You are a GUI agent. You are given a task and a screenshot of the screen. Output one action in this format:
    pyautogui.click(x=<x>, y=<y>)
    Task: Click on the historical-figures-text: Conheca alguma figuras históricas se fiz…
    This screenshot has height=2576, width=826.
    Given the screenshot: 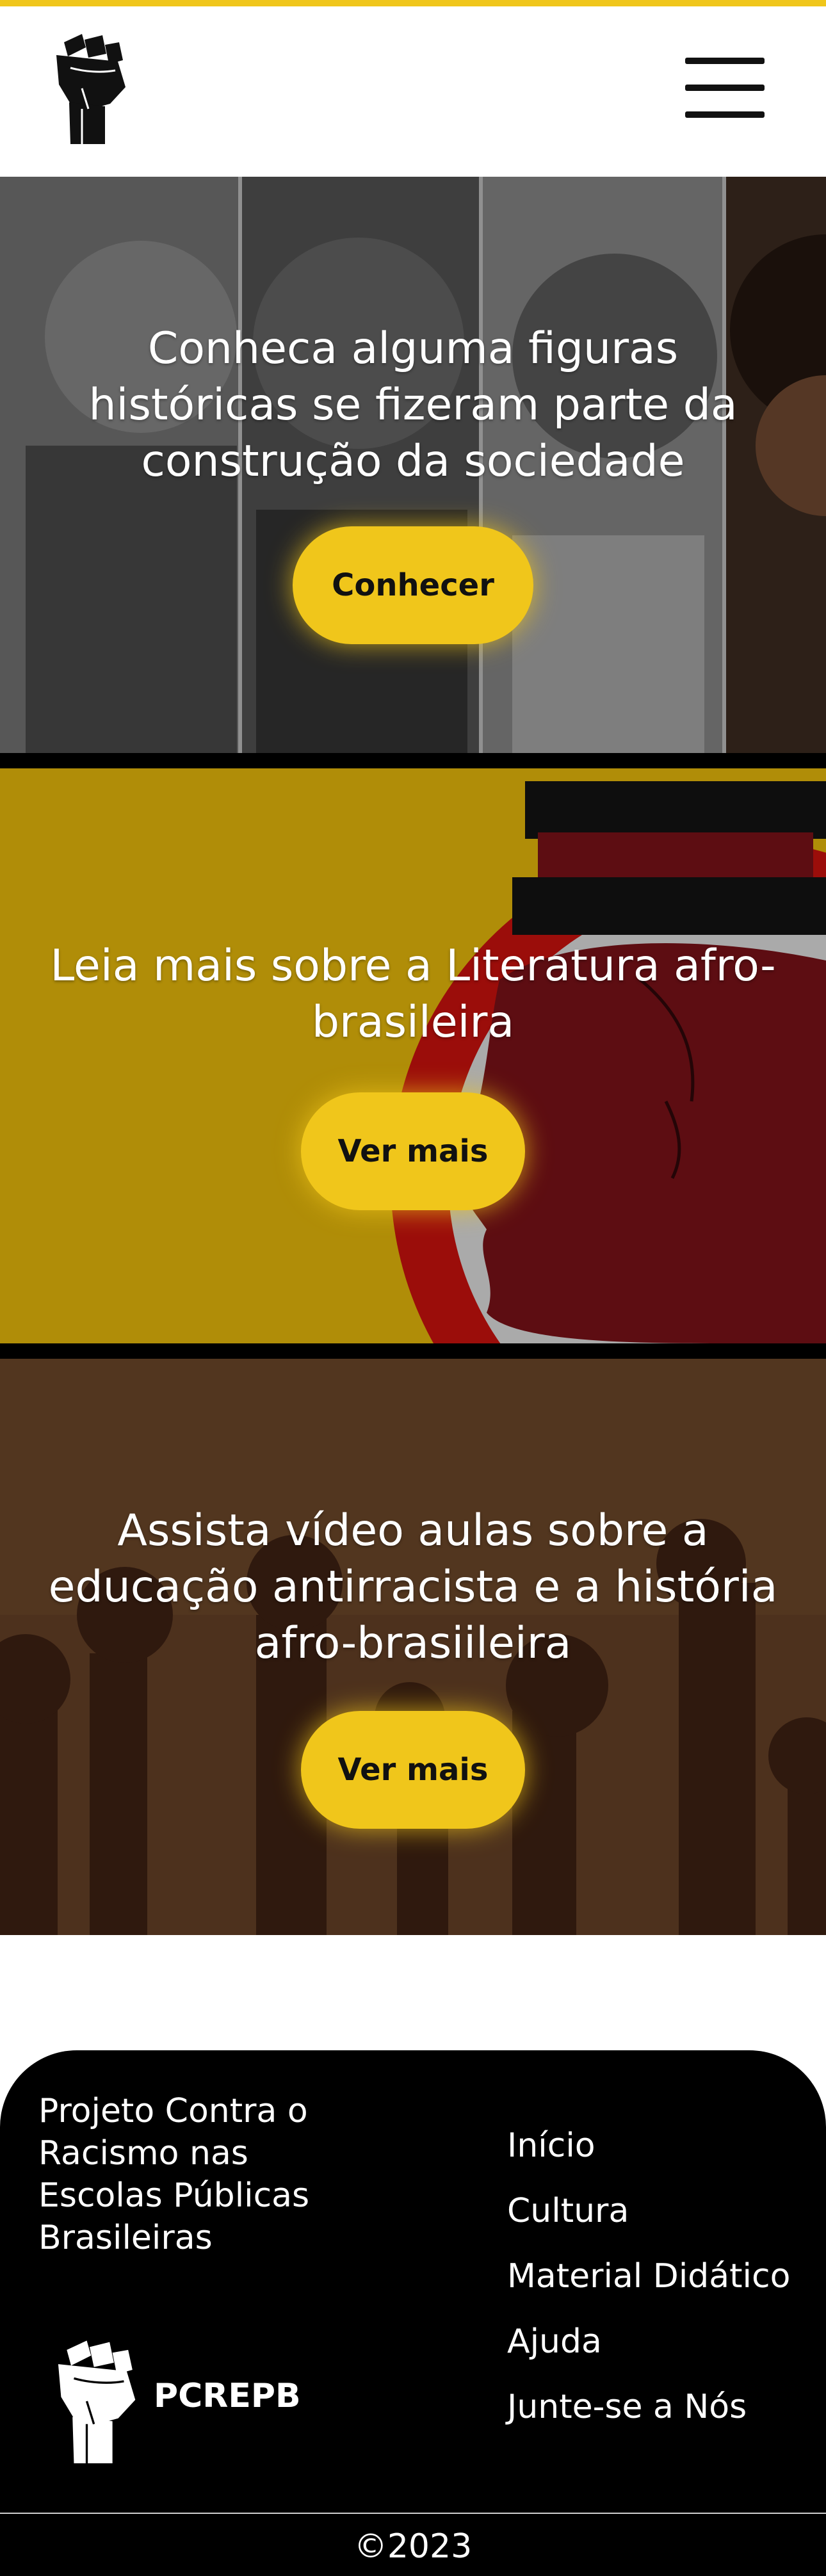 What is the action you would take?
    pyautogui.click(x=413, y=405)
    